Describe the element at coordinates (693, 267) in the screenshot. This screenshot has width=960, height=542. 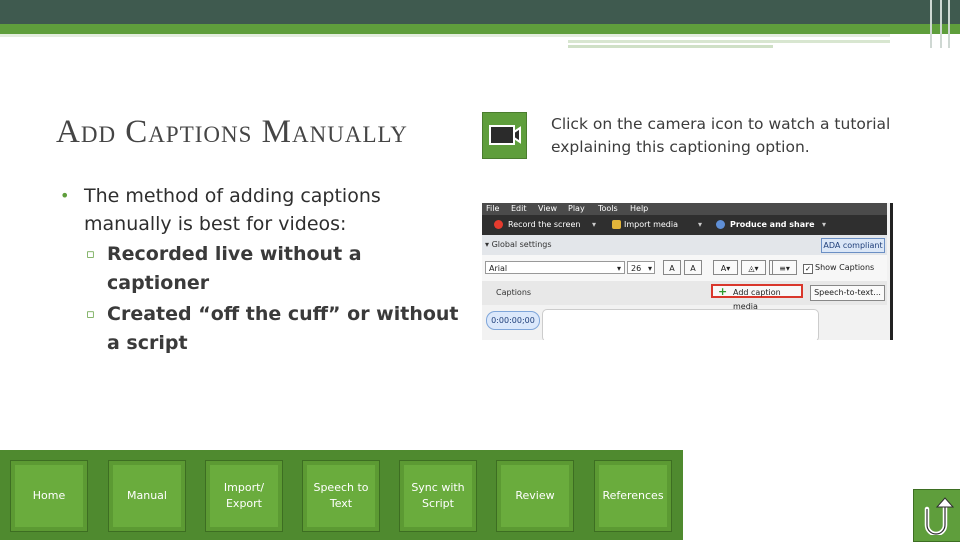
I see `font-shrink-button: A` at that location.